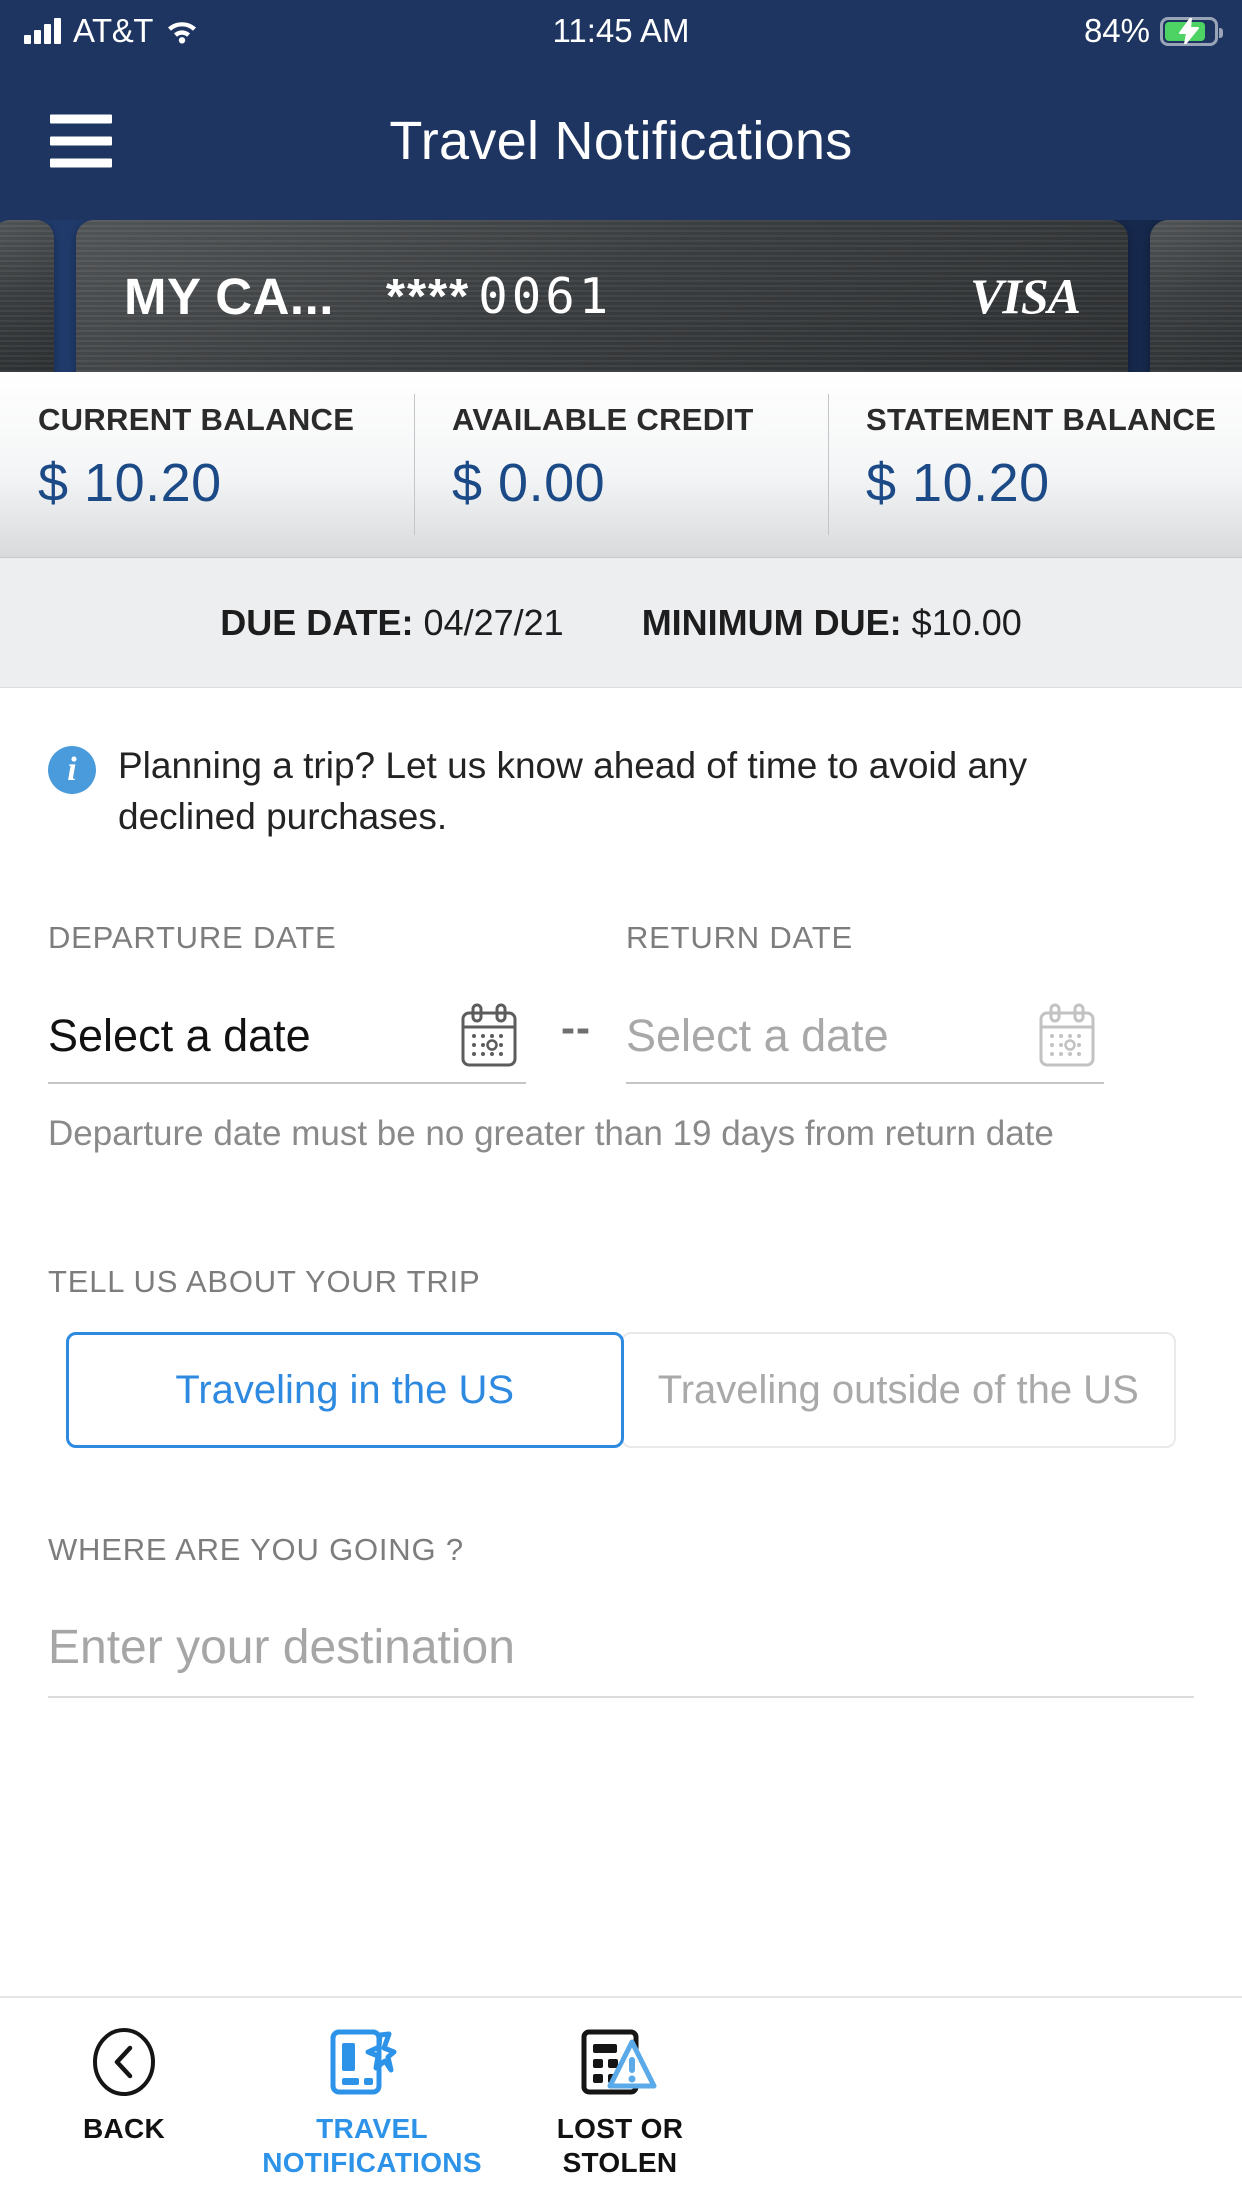  Describe the element at coordinates (196, 419) in the screenshot. I see `balance-label: CURRENT BALANCE` at that location.